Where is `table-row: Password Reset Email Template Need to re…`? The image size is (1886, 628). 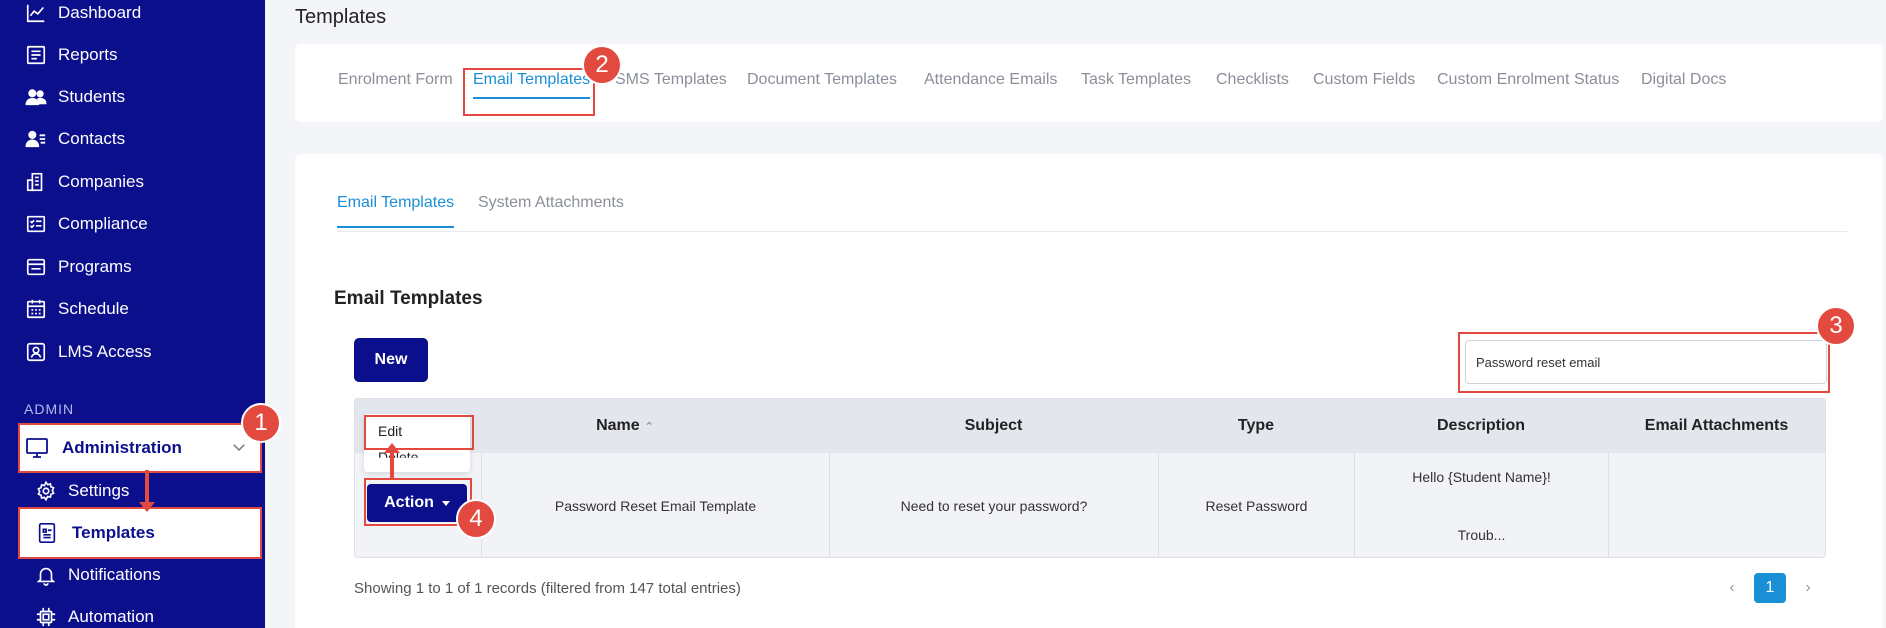 table-row: Password Reset Email Template Need to re… is located at coordinates (1090, 505).